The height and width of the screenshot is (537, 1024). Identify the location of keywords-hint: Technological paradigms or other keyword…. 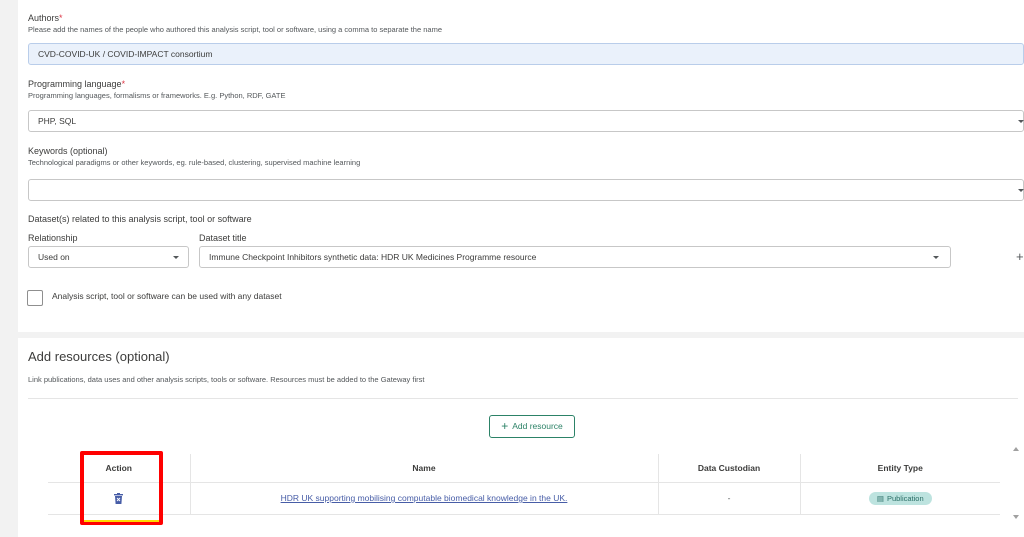
(194, 162).